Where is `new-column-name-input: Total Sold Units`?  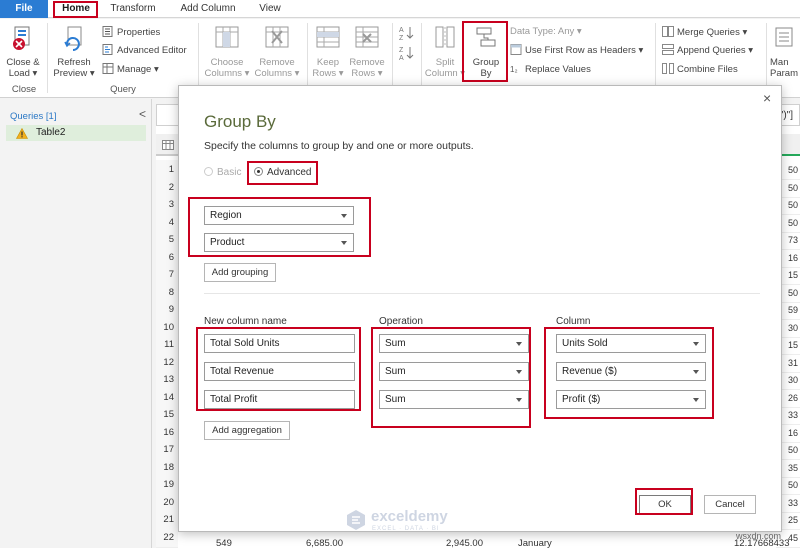
new-column-name-input: Total Sold Units is located at coordinates (279, 343).